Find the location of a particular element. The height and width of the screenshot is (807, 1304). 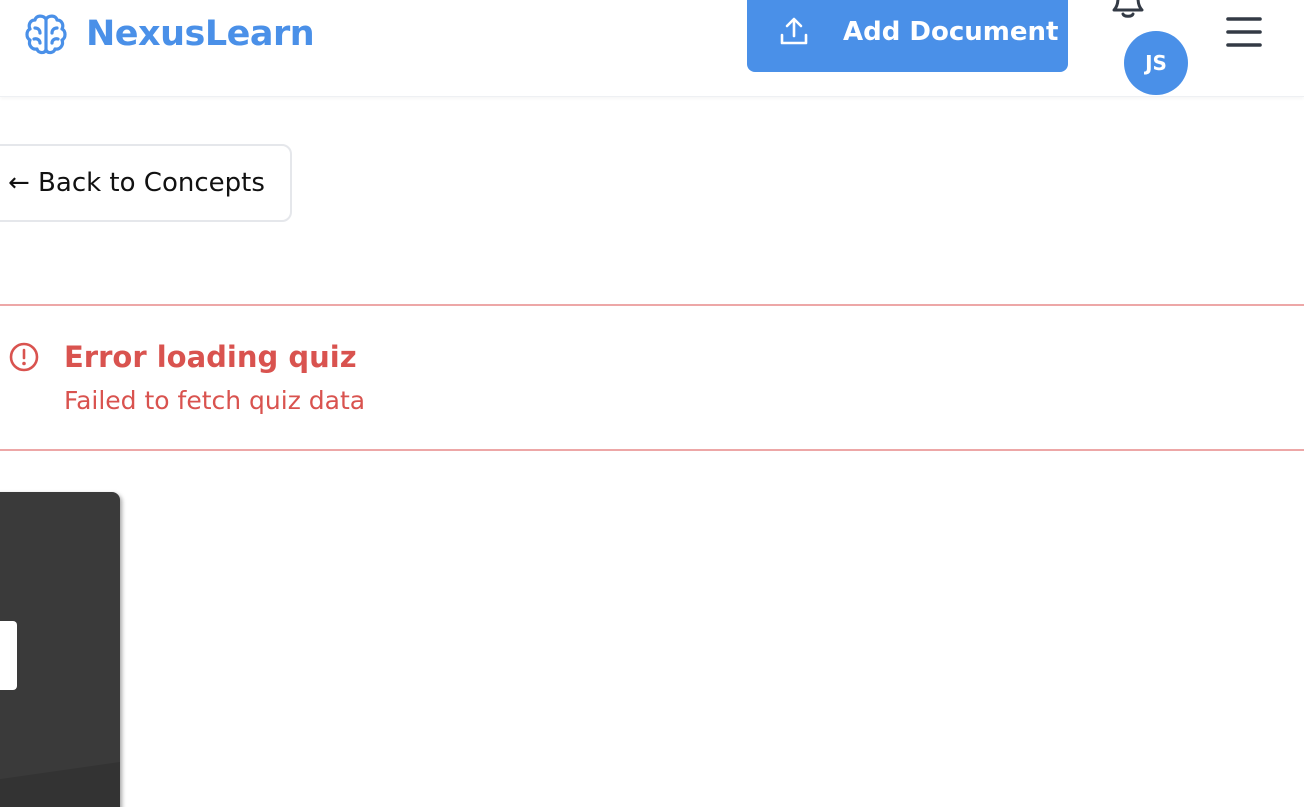

add-document-label: Add Document is located at coordinates (951, 32).